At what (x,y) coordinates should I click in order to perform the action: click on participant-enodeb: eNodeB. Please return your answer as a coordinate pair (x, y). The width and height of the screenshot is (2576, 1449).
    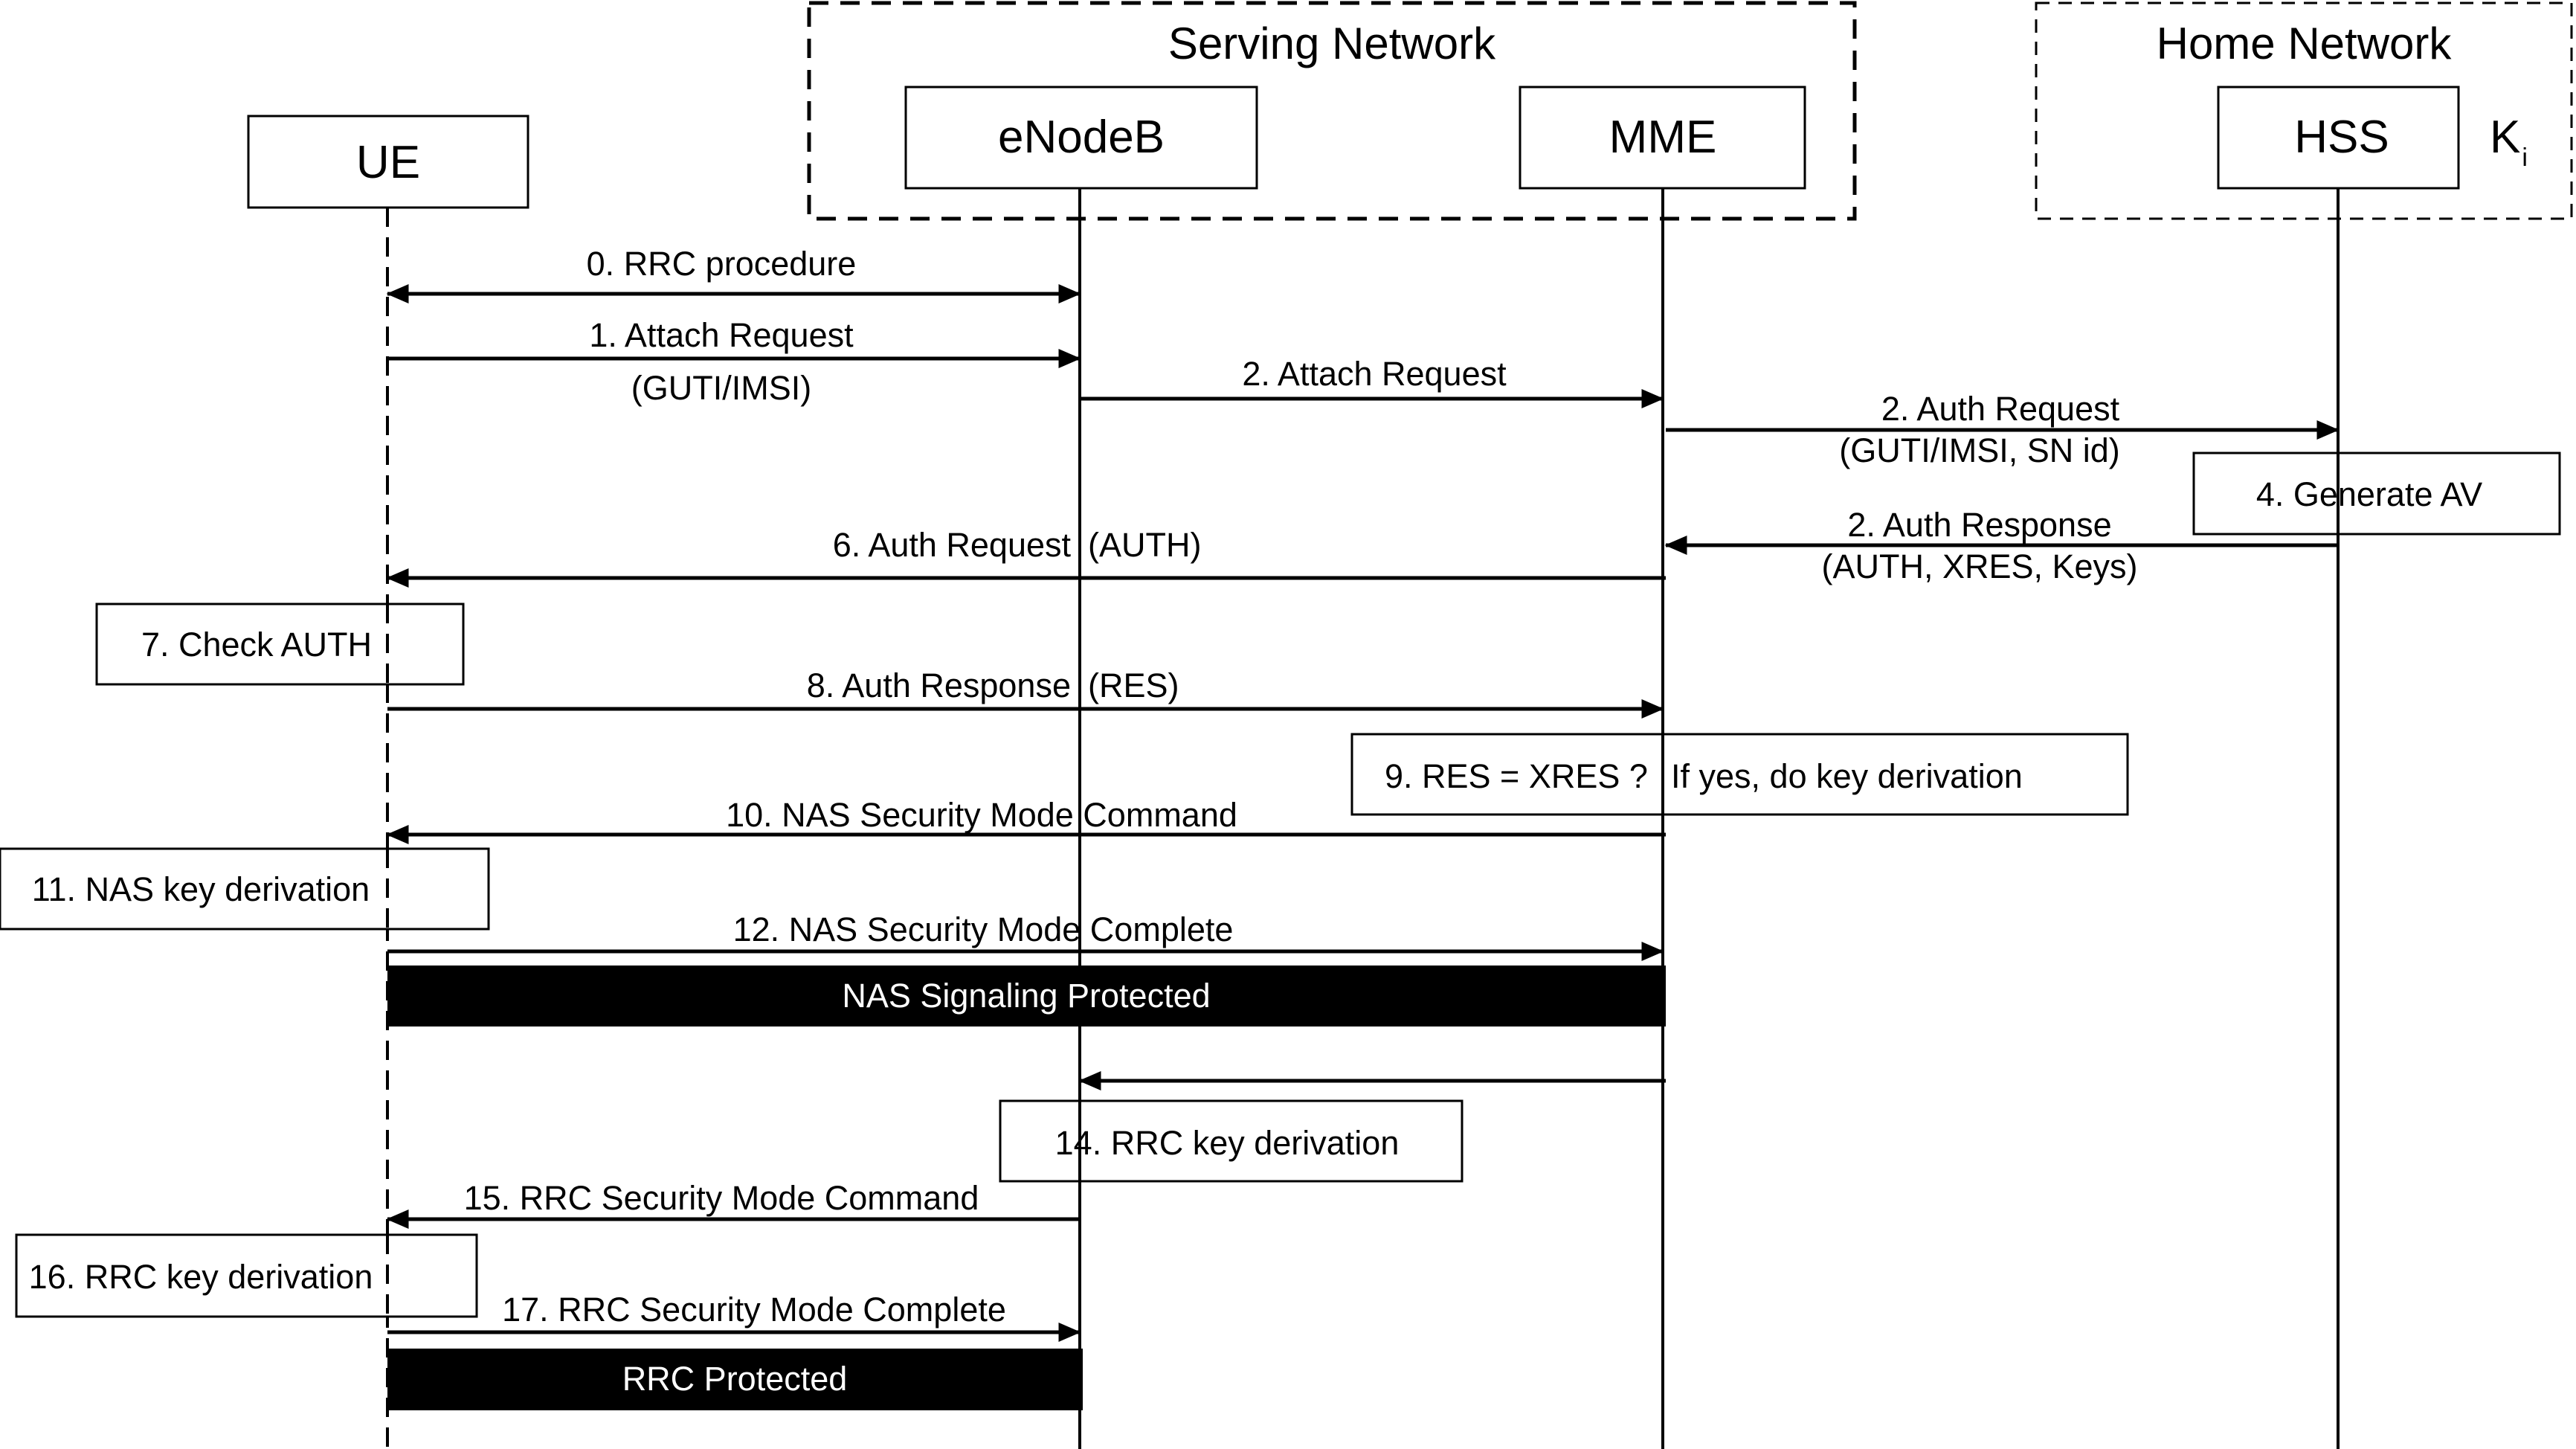
    Looking at the image, I should click on (1081, 138).